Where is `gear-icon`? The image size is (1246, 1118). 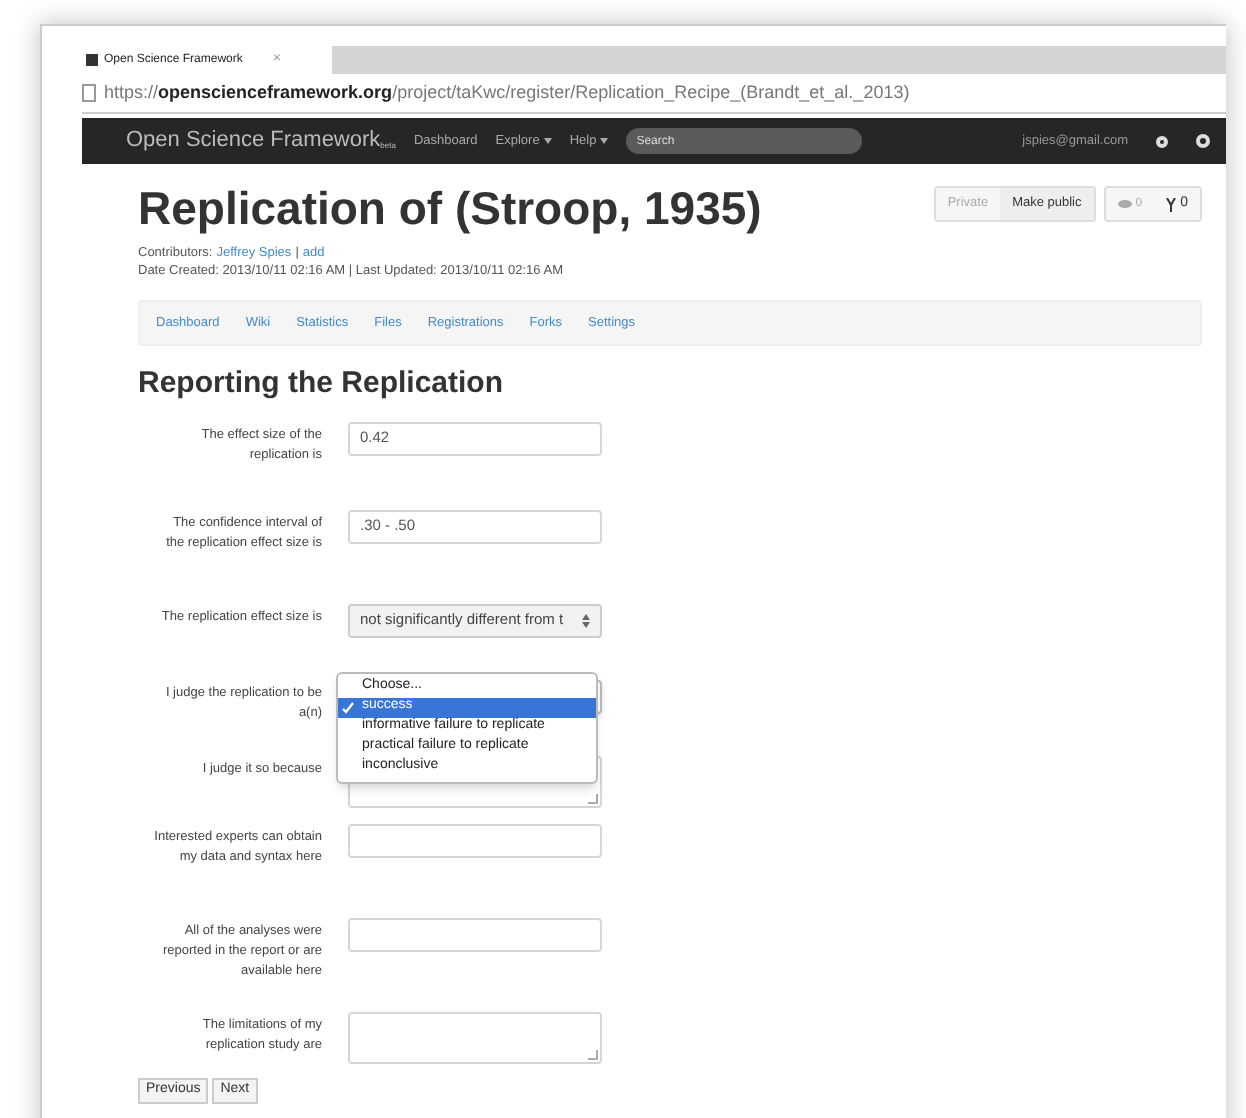 gear-icon is located at coordinates (1162, 141).